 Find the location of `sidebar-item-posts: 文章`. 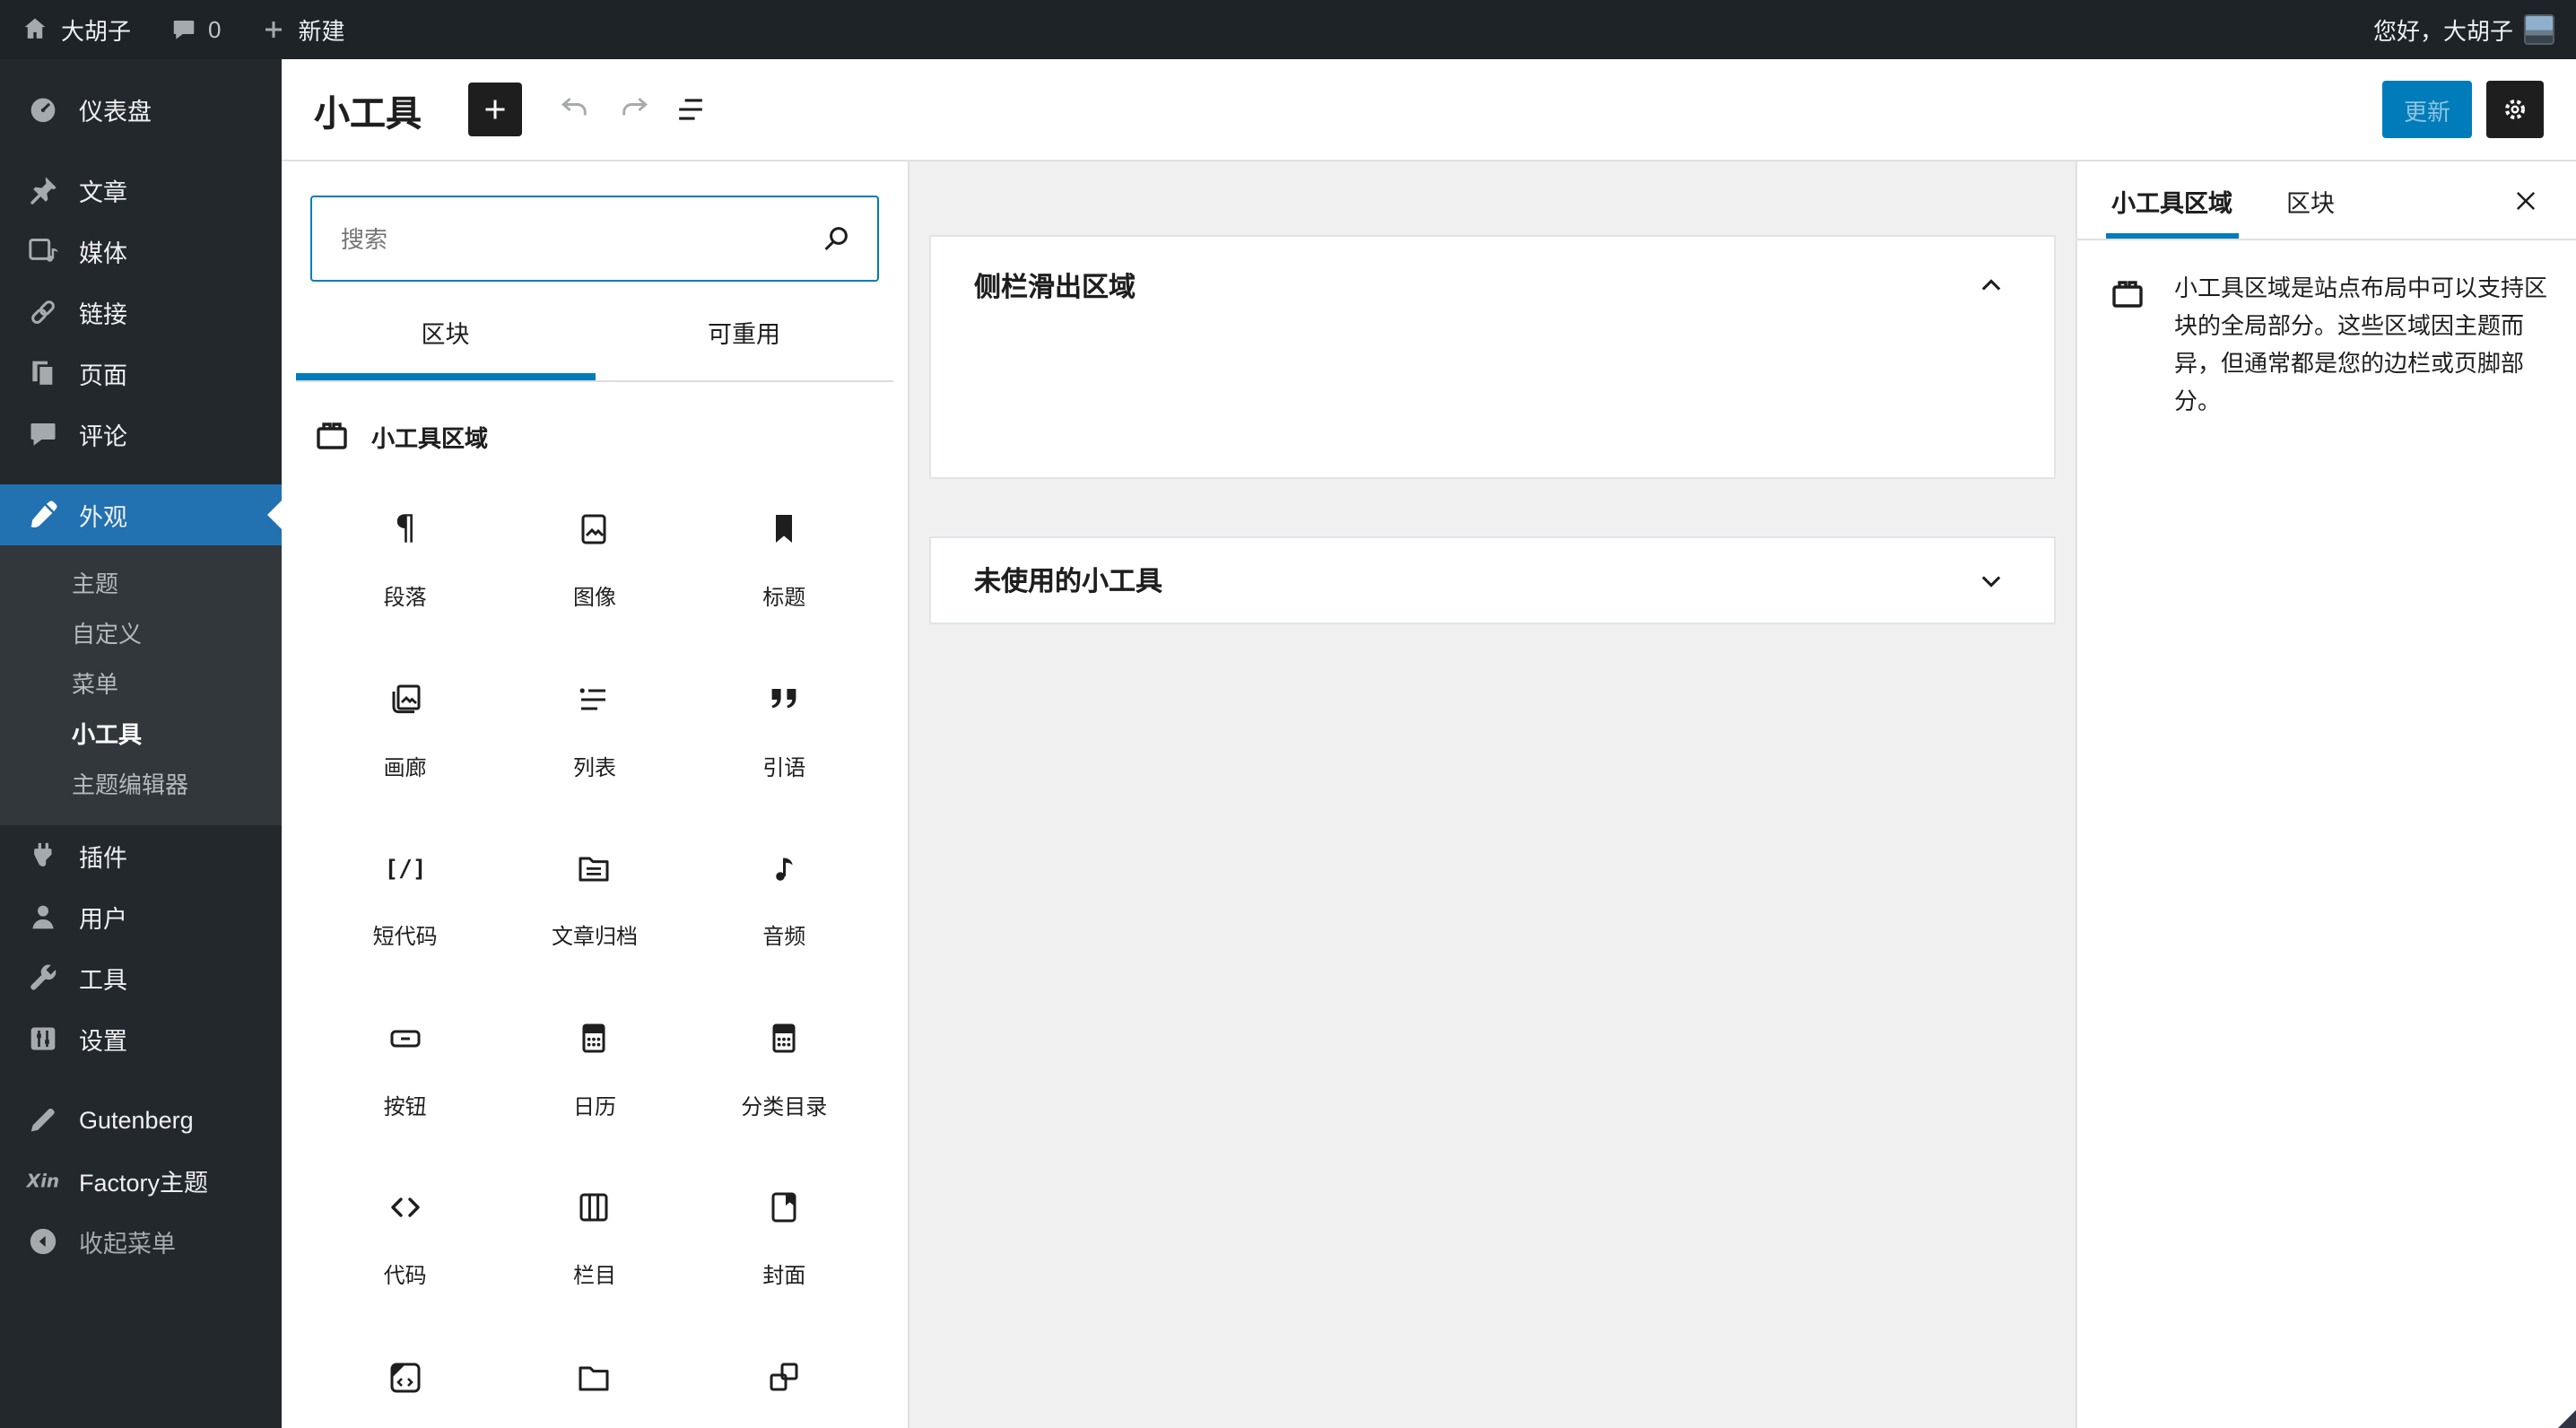

sidebar-item-posts: 文章 is located at coordinates (141, 191).